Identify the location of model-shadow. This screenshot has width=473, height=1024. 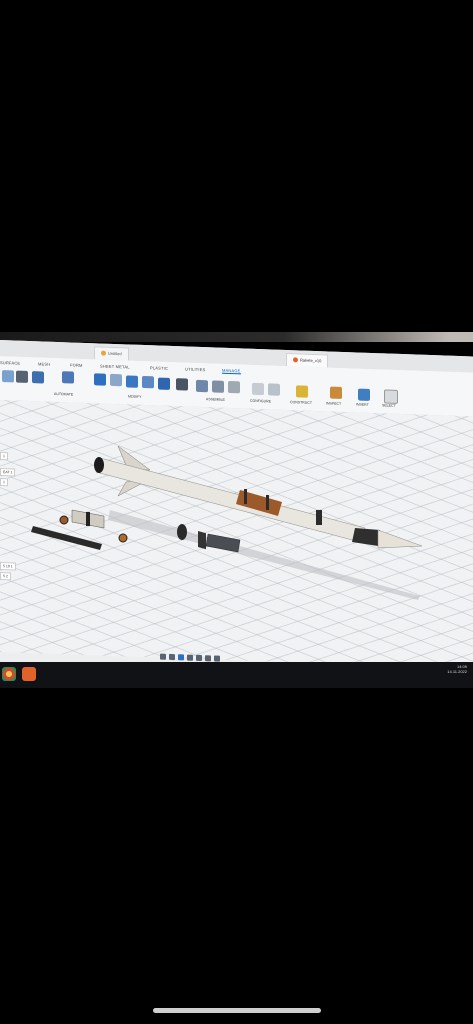
(264, 555).